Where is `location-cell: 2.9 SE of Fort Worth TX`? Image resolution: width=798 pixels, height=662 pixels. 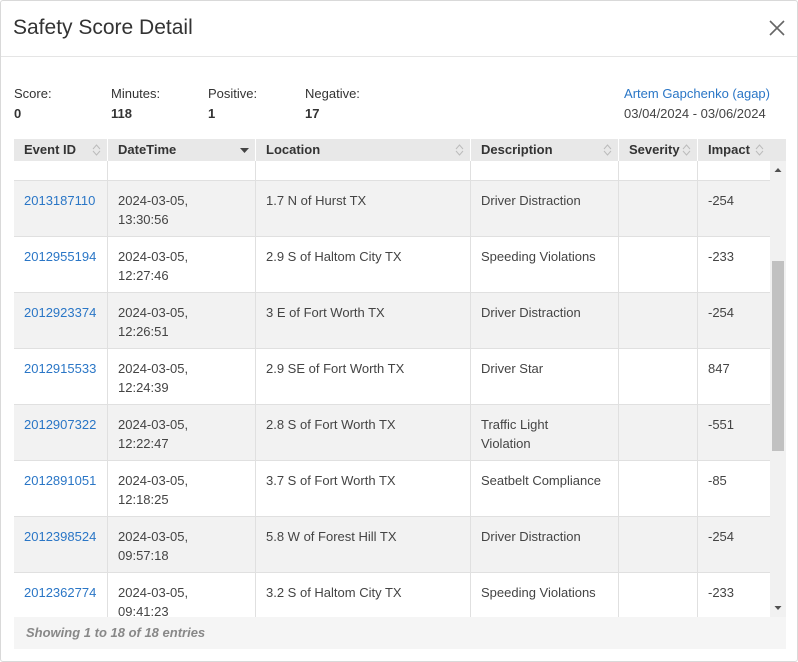 location-cell: 2.9 SE of Fort Worth TX is located at coordinates (362, 377).